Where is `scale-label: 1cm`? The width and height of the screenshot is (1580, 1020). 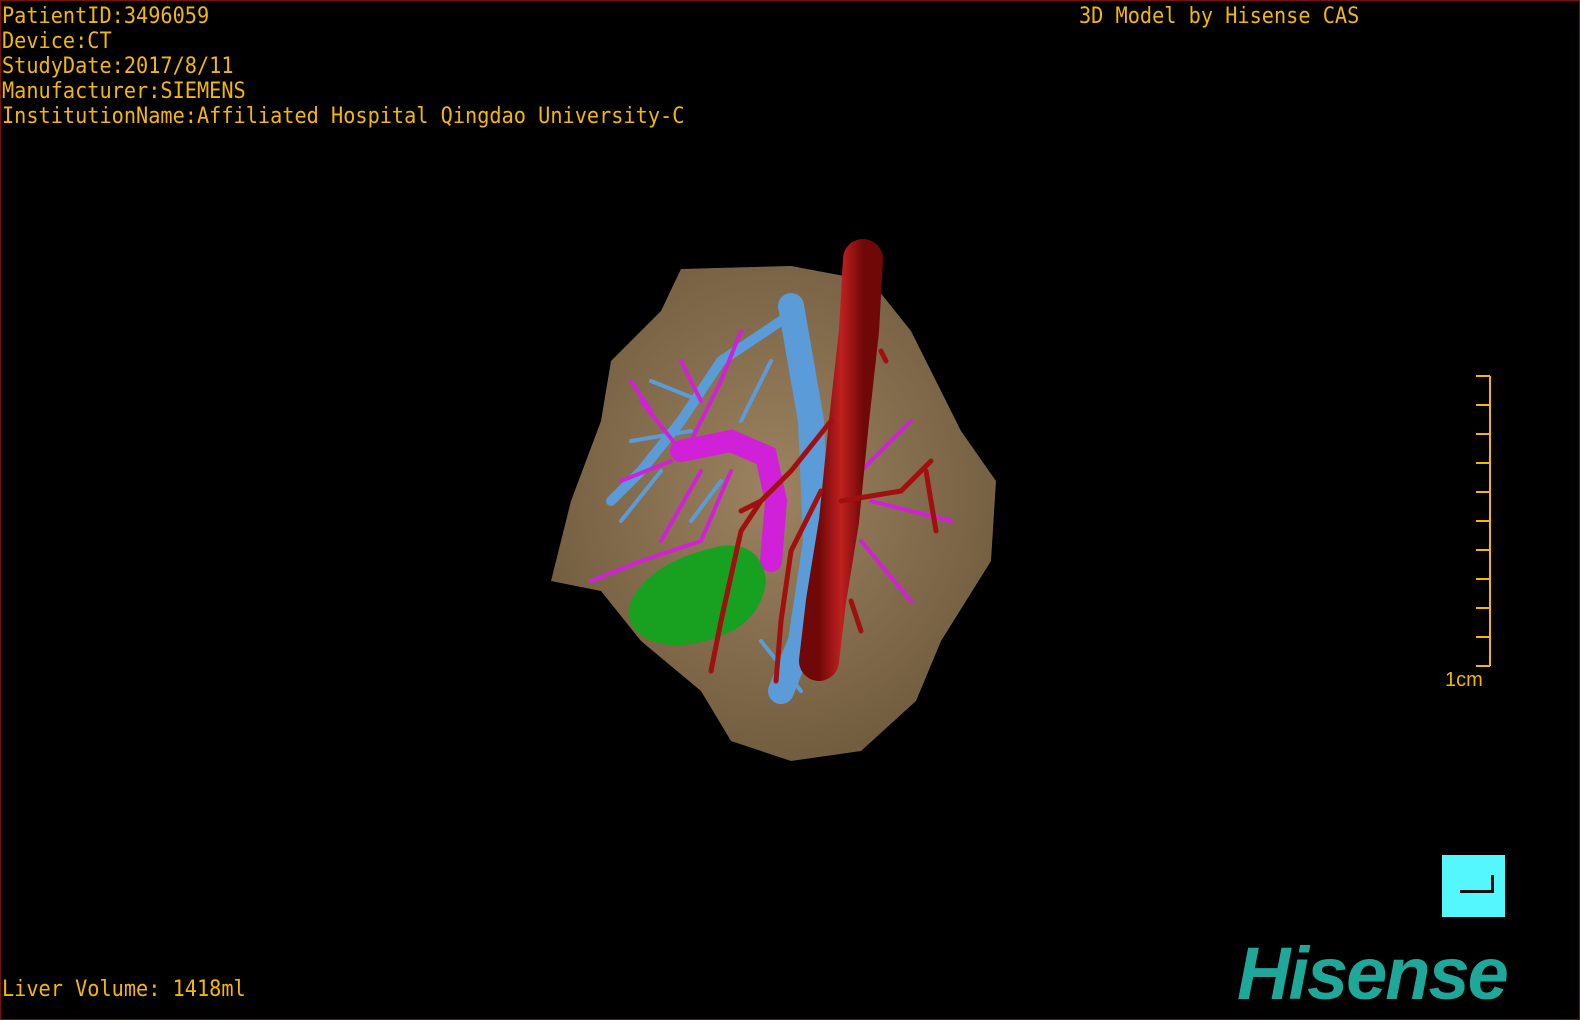
scale-label: 1cm is located at coordinates (1464, 680).